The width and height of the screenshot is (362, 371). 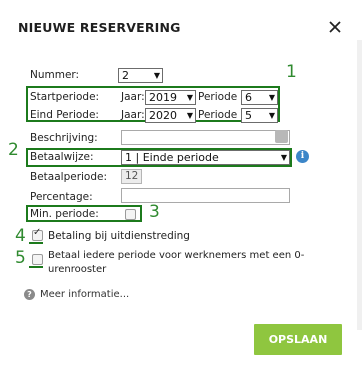 I want to click on eindperiode-jaar-label: Jaar:, so click(x=133, y=115).